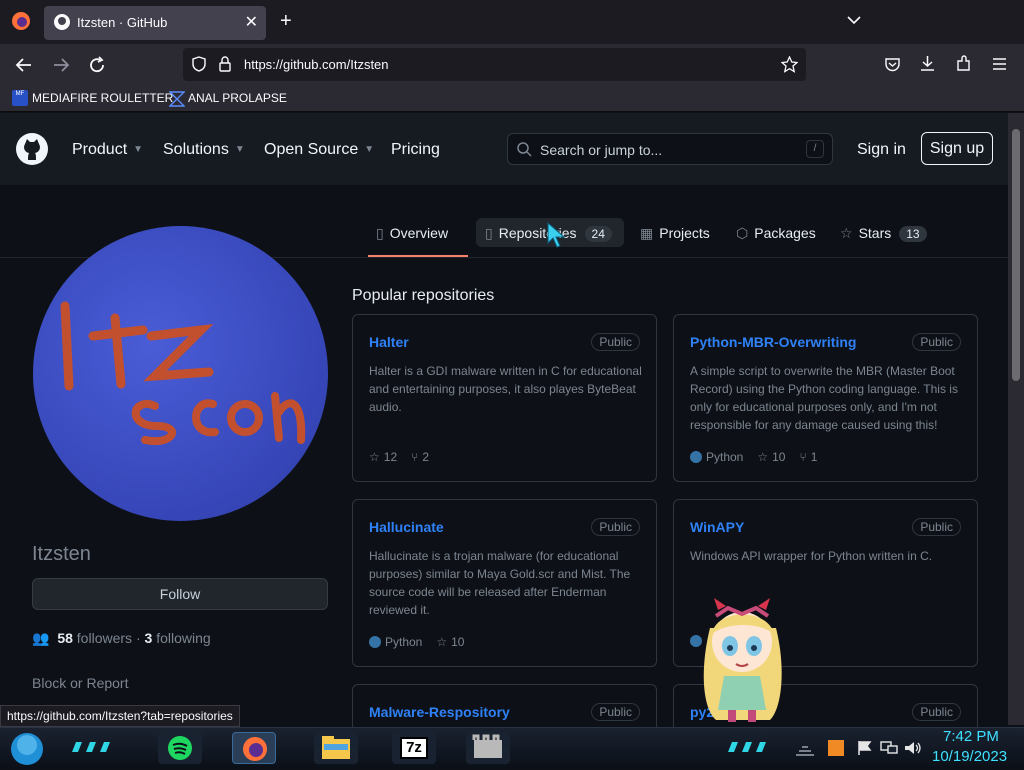  What do you see at coordinates (805, 749) in the screenshot?
I see `show-hidden-icons-icon` at bounding box center [805, 749].